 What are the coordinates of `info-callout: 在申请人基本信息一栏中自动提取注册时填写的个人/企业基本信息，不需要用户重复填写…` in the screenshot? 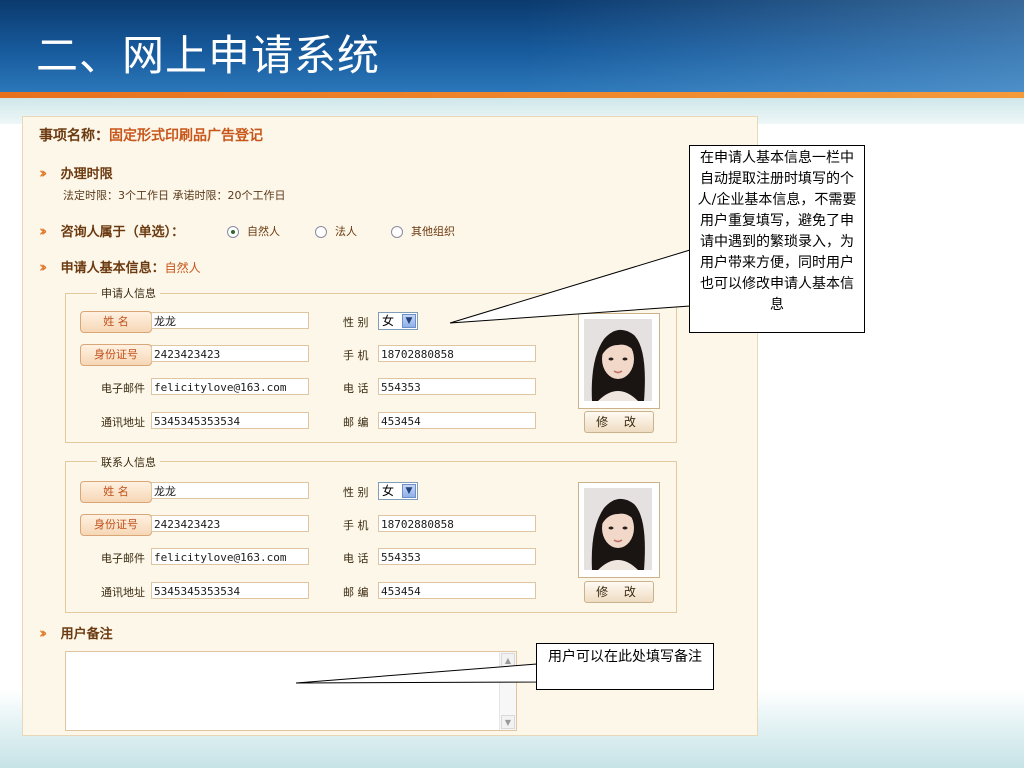 It's located at (777, 239).